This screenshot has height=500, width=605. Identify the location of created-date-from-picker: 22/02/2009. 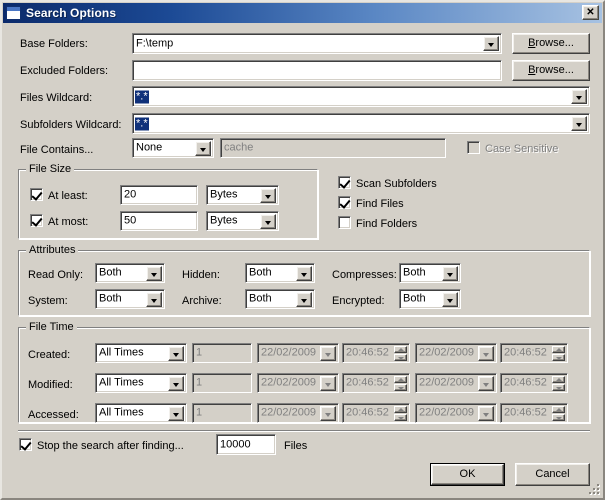
(298, 353).